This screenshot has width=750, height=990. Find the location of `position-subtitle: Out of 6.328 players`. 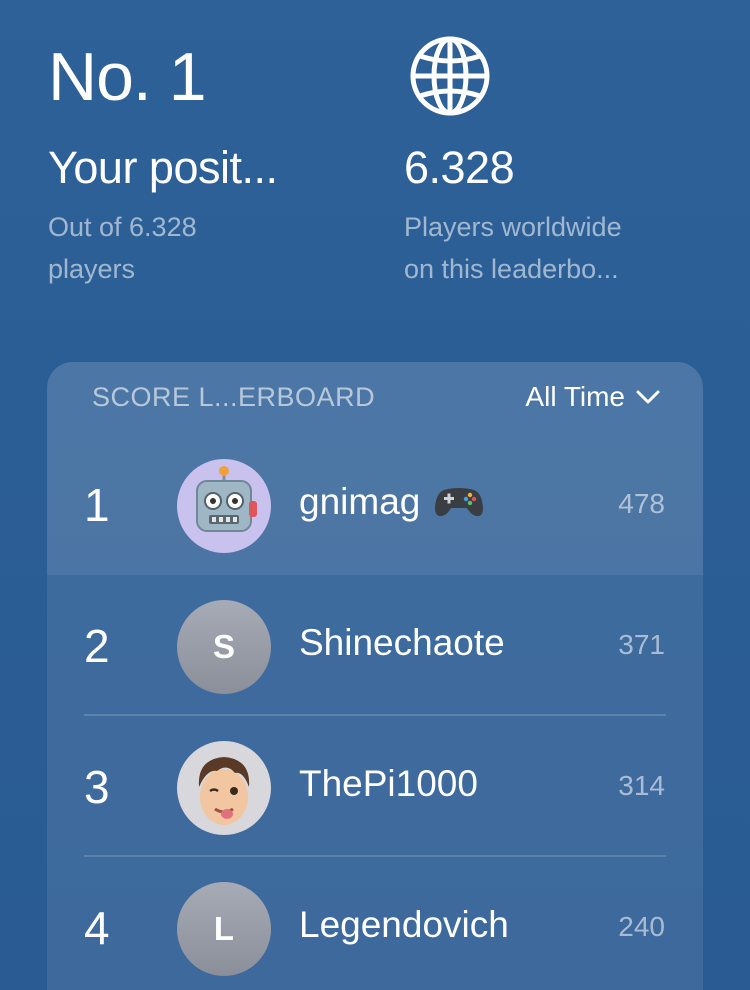

position-subtitle: Out of 6.328 players is located at coordinates (122, 248).